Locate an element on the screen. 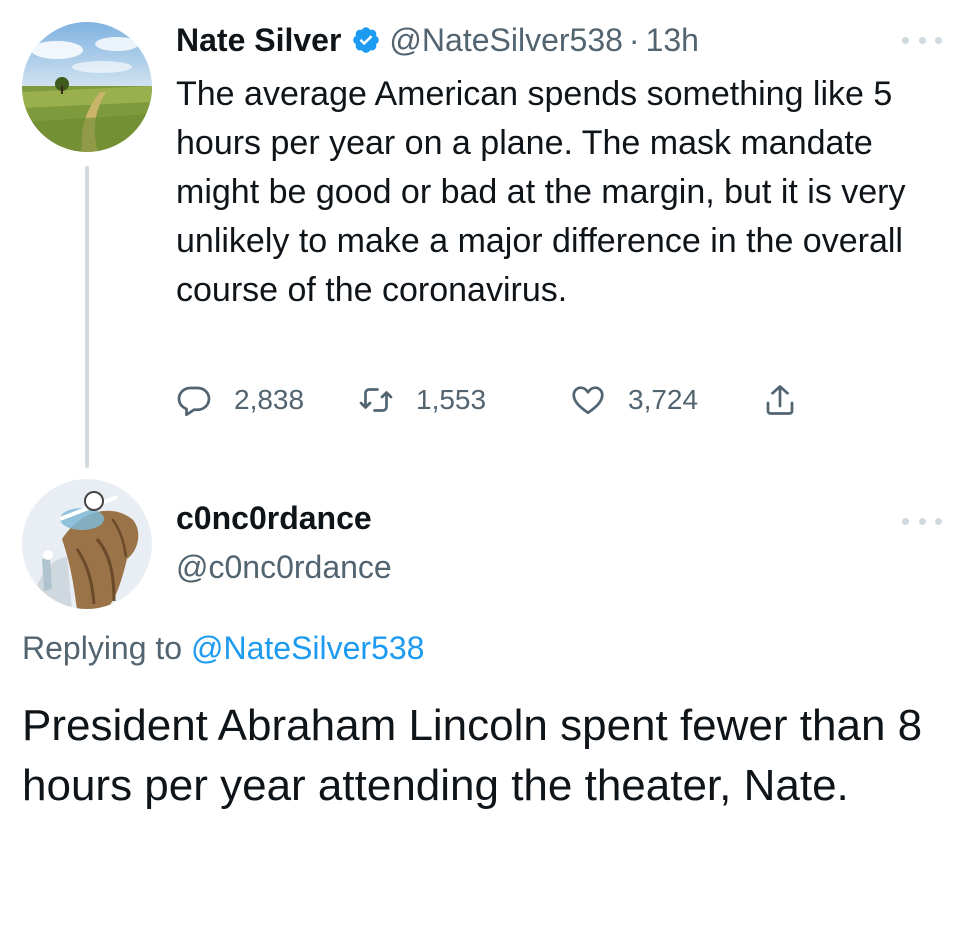 This screenshot has width=964, height=938. nate-silver-avatar is located at coordinates (87, 87).